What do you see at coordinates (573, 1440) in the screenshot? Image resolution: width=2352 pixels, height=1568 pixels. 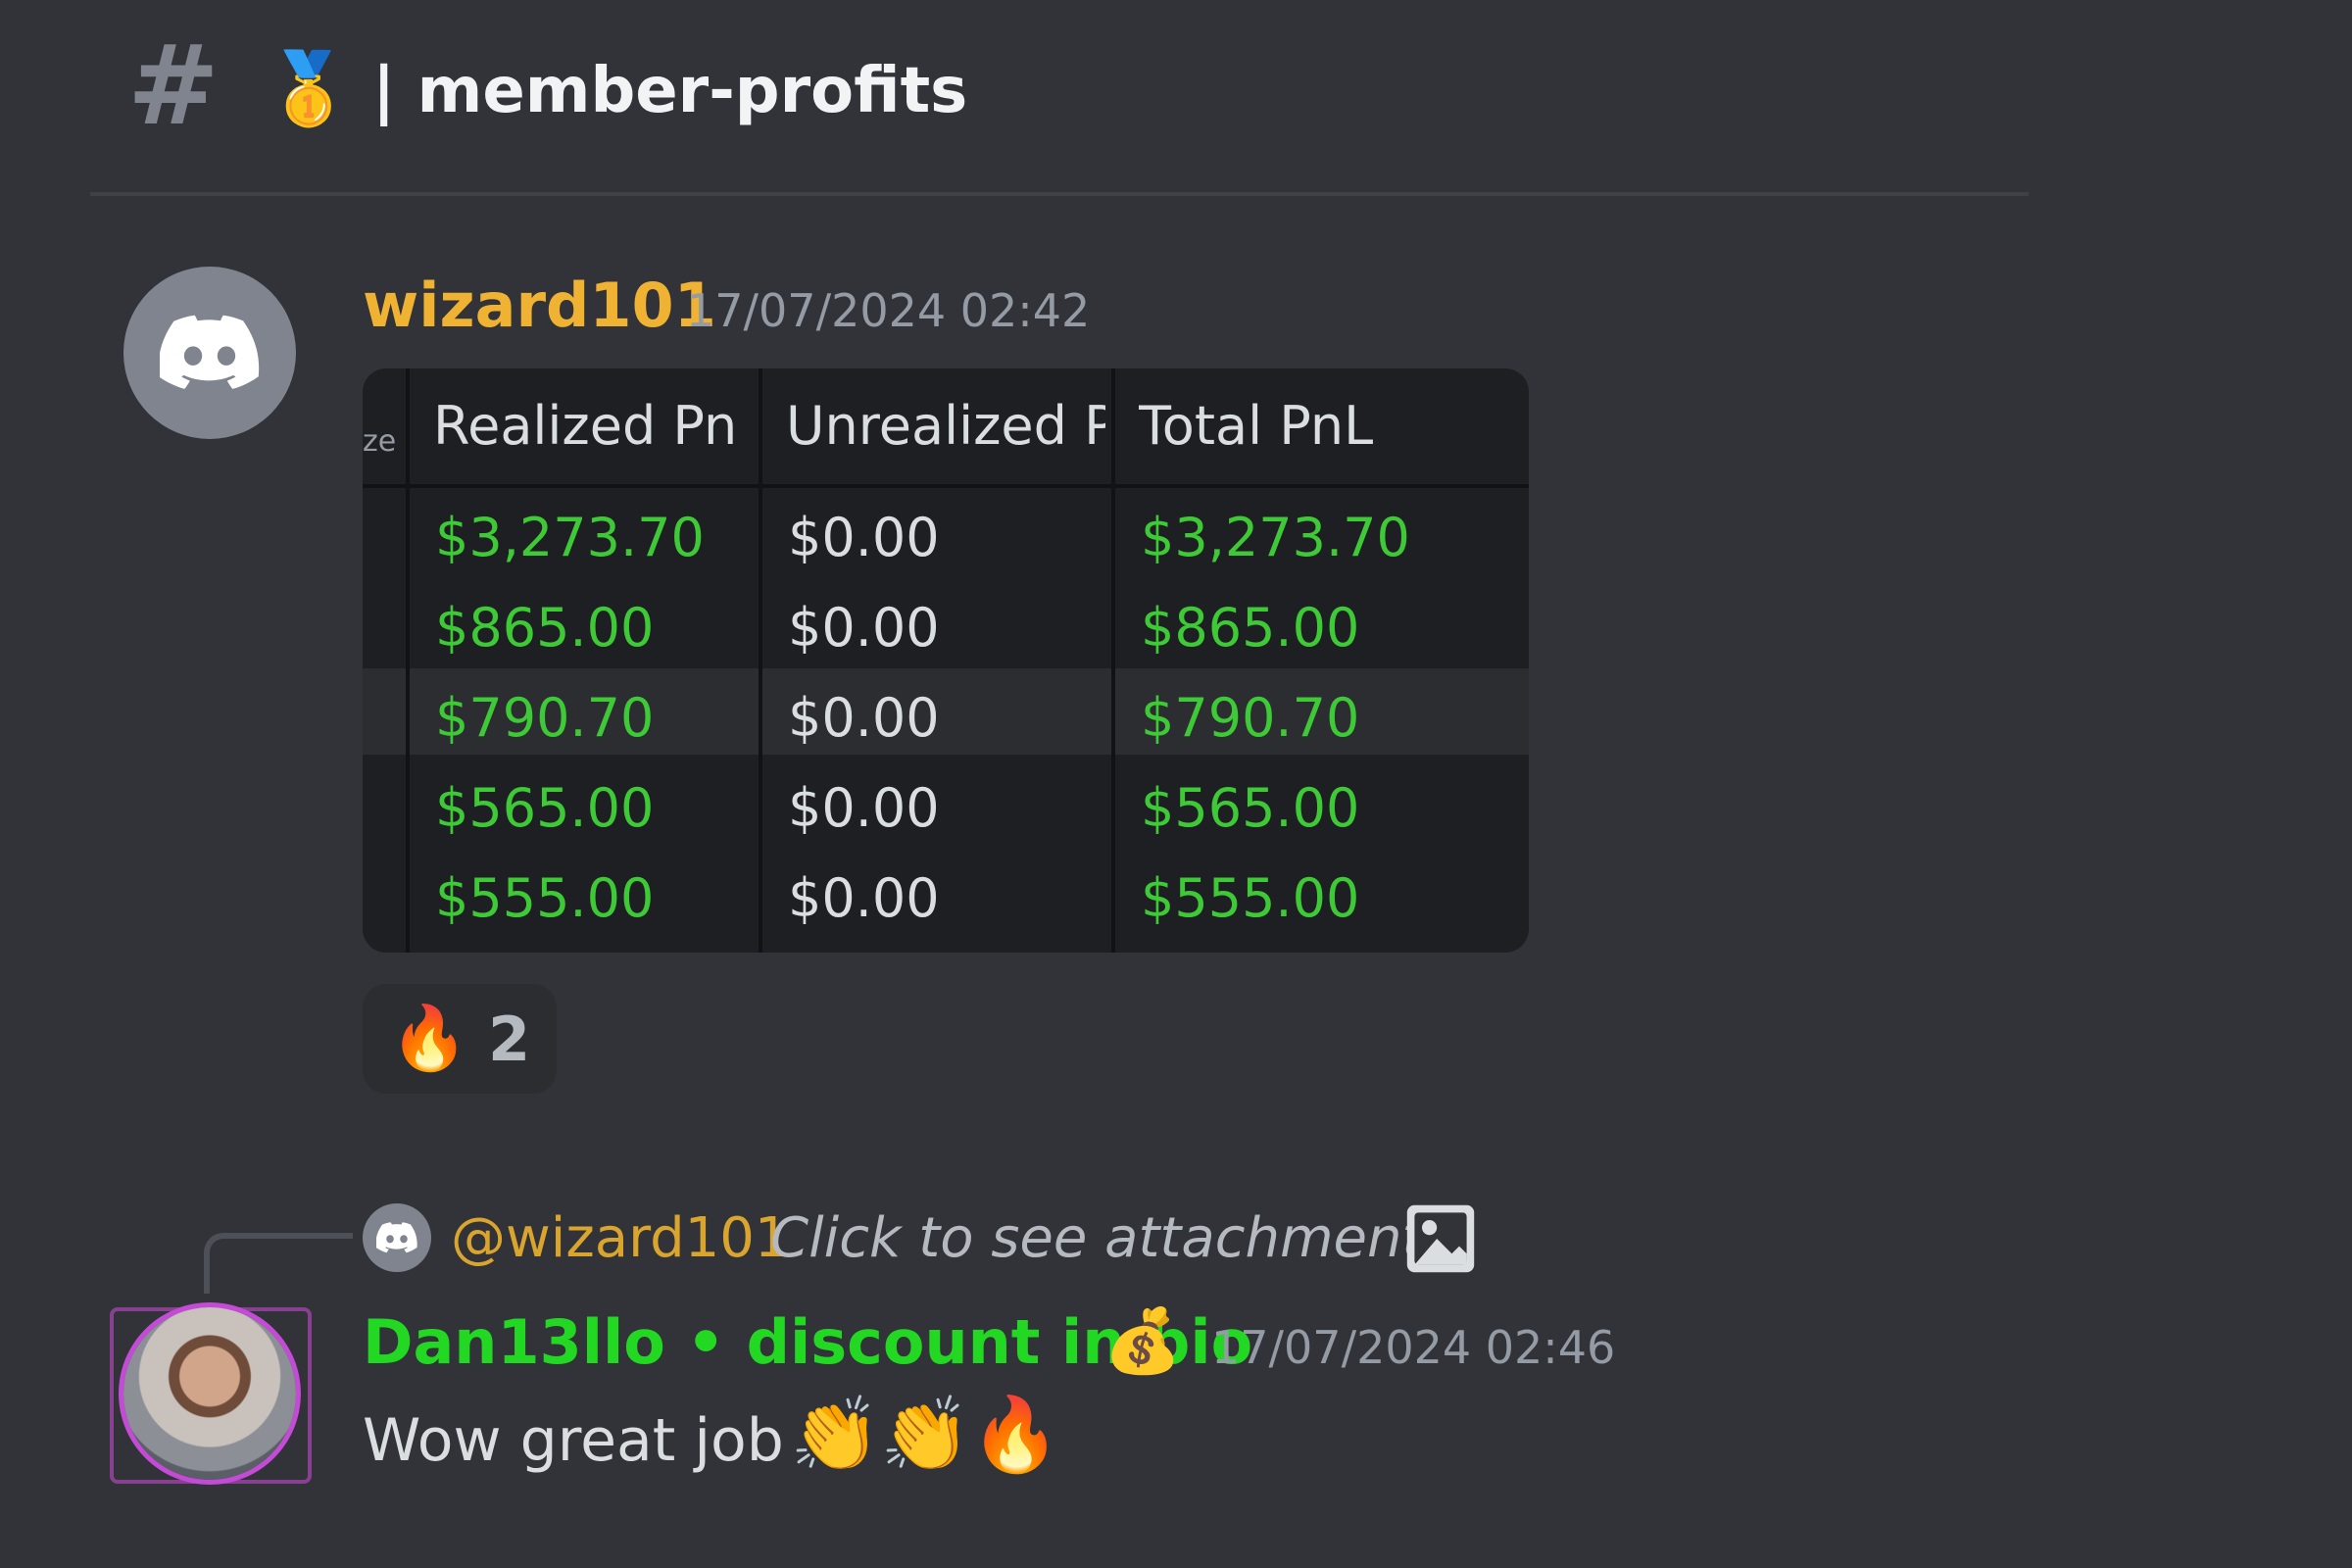 I see `message-text: Wow great job` at bounding box center [573, 1440].